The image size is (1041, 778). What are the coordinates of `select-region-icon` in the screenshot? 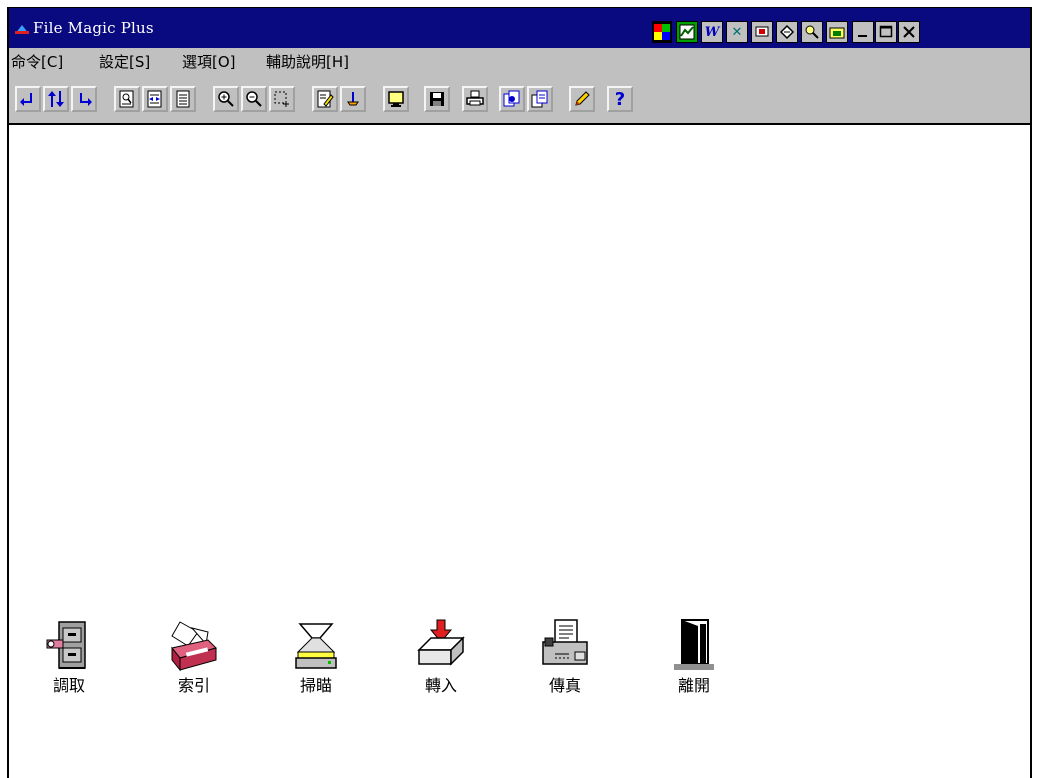 It's located at (282, 99).